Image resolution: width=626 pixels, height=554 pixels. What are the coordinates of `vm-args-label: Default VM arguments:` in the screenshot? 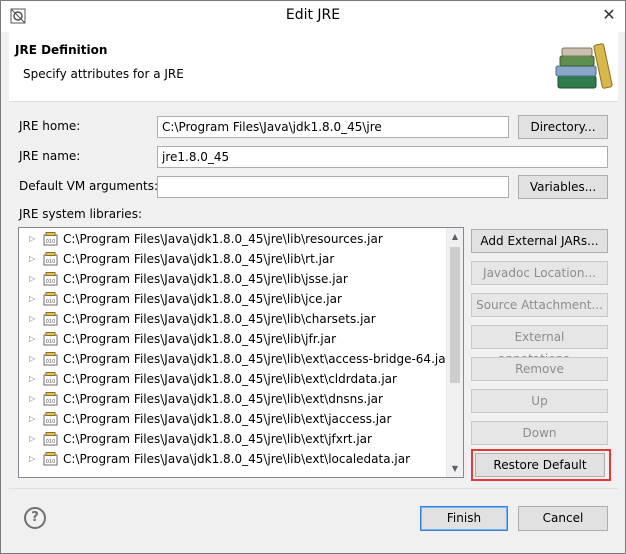 It's located at (89, 186).